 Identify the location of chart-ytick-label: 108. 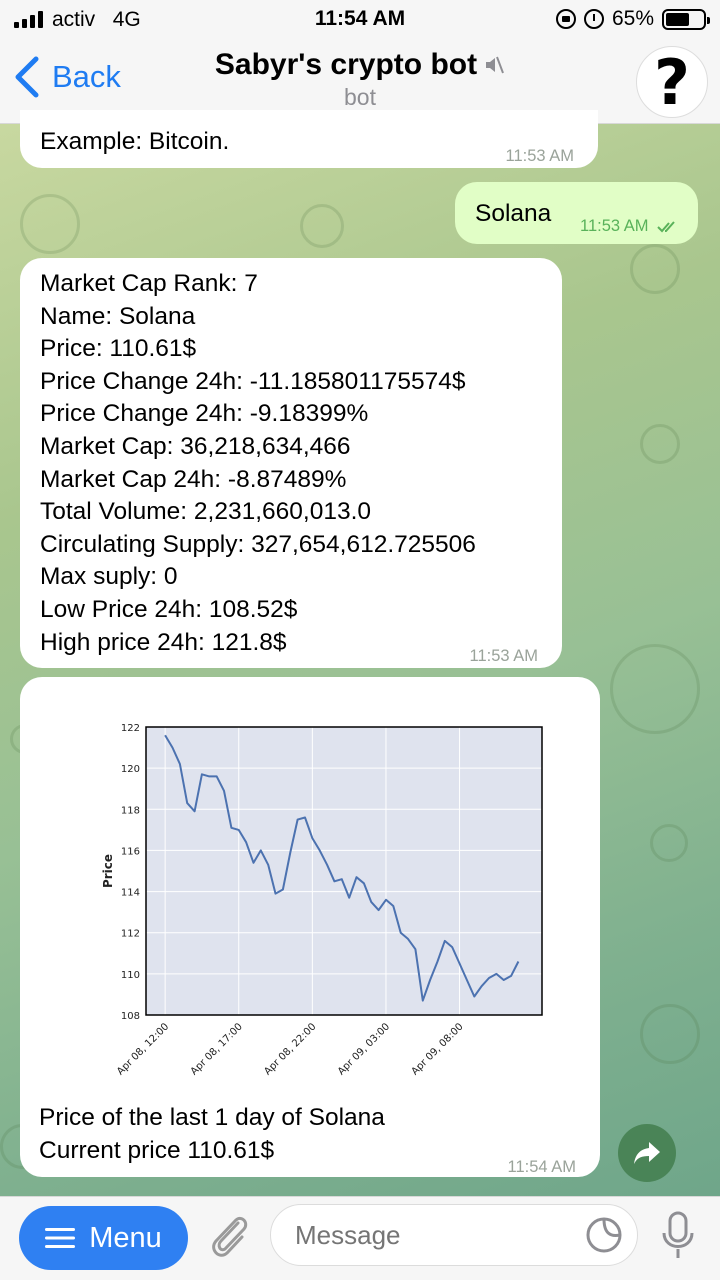
(130, 1016).